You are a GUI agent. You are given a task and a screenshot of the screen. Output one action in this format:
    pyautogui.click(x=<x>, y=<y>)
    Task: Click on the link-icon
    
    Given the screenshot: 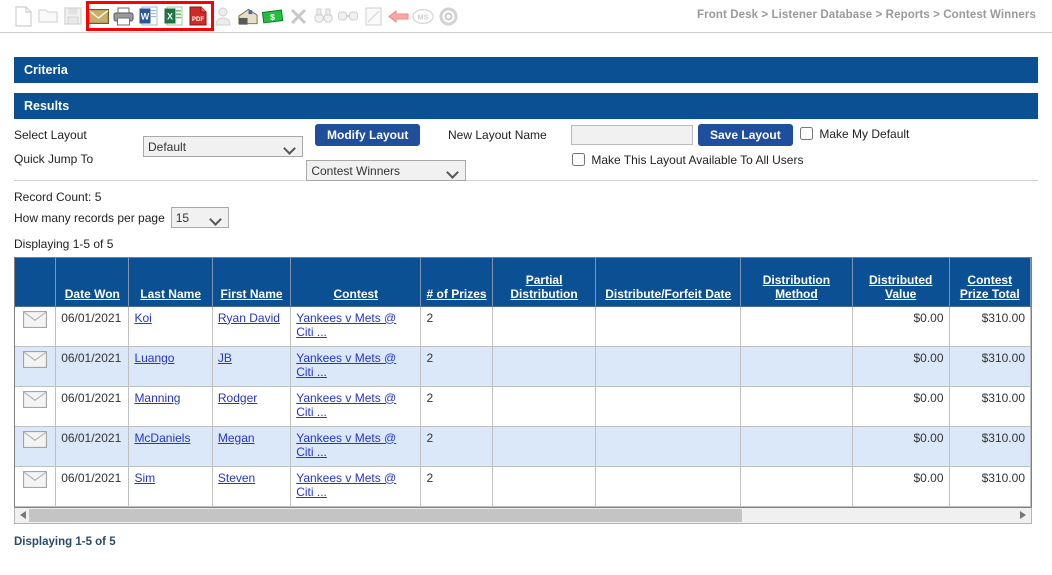 What is the action you would take?
    pyautogui.click(x=348, y=16)
    